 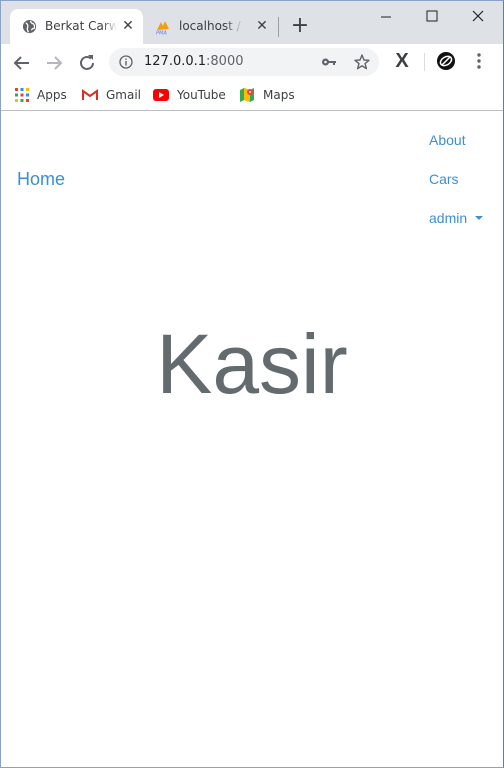 I want to click on browser-toolbar: 127.0.0.1:8000, so click(x=252, y=62).